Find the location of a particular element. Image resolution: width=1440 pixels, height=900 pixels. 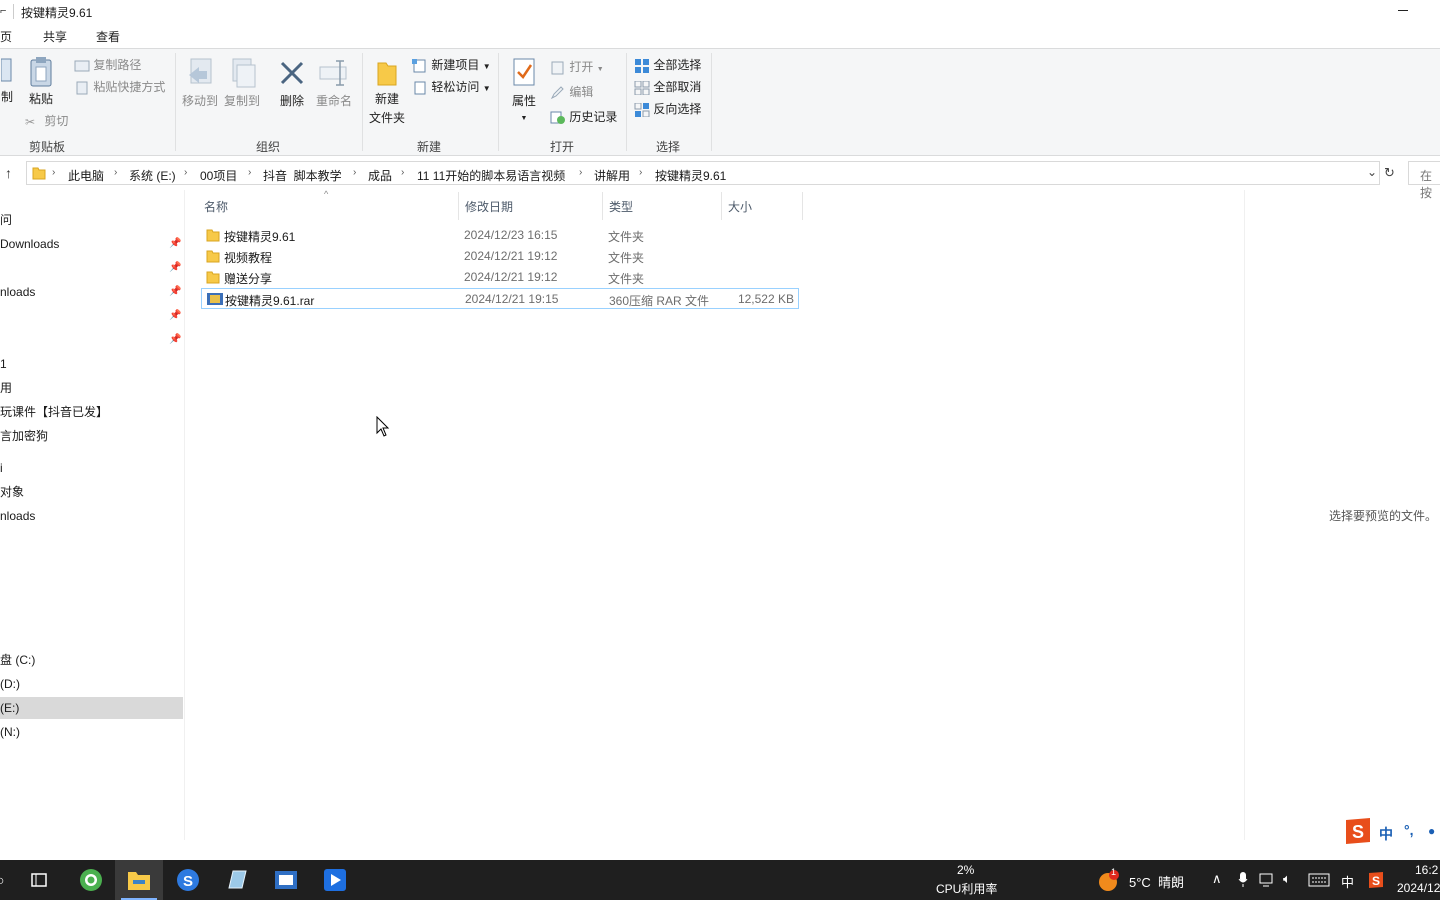

sogou-logo-icon: S is located at coordinates (1358, 831).